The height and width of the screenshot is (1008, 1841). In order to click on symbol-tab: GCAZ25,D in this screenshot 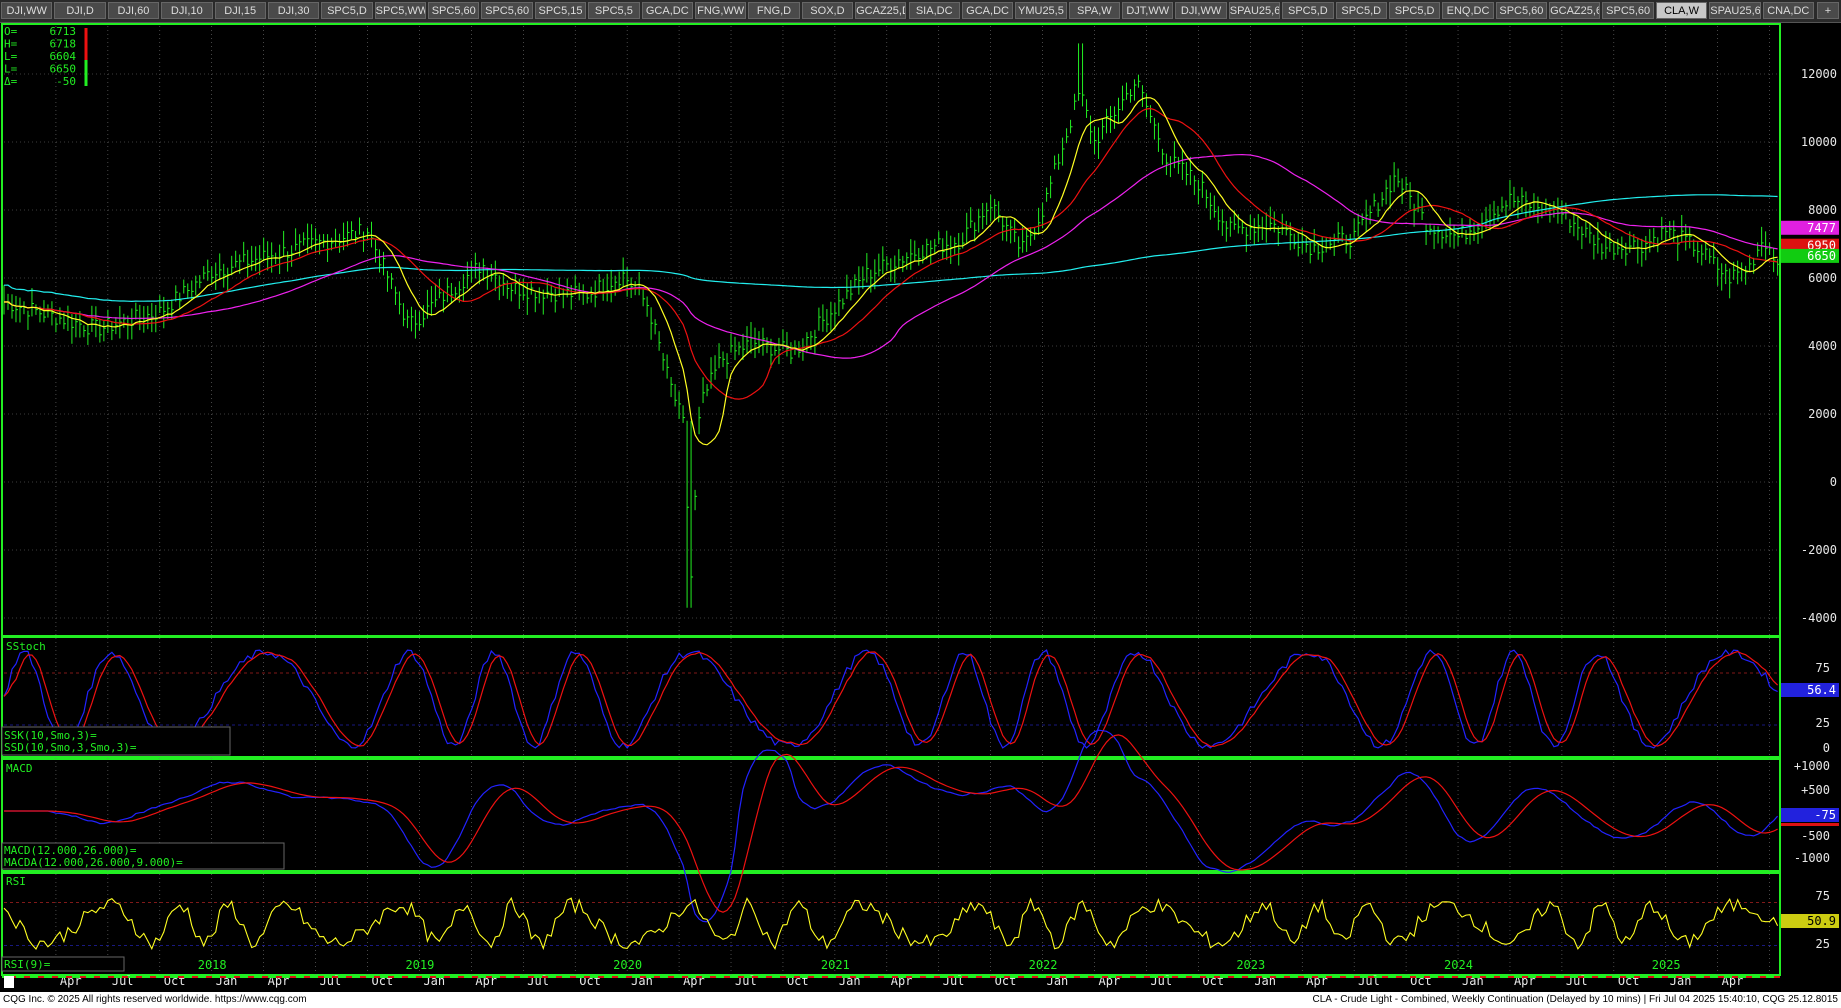, I will do `click(881, 10)`.